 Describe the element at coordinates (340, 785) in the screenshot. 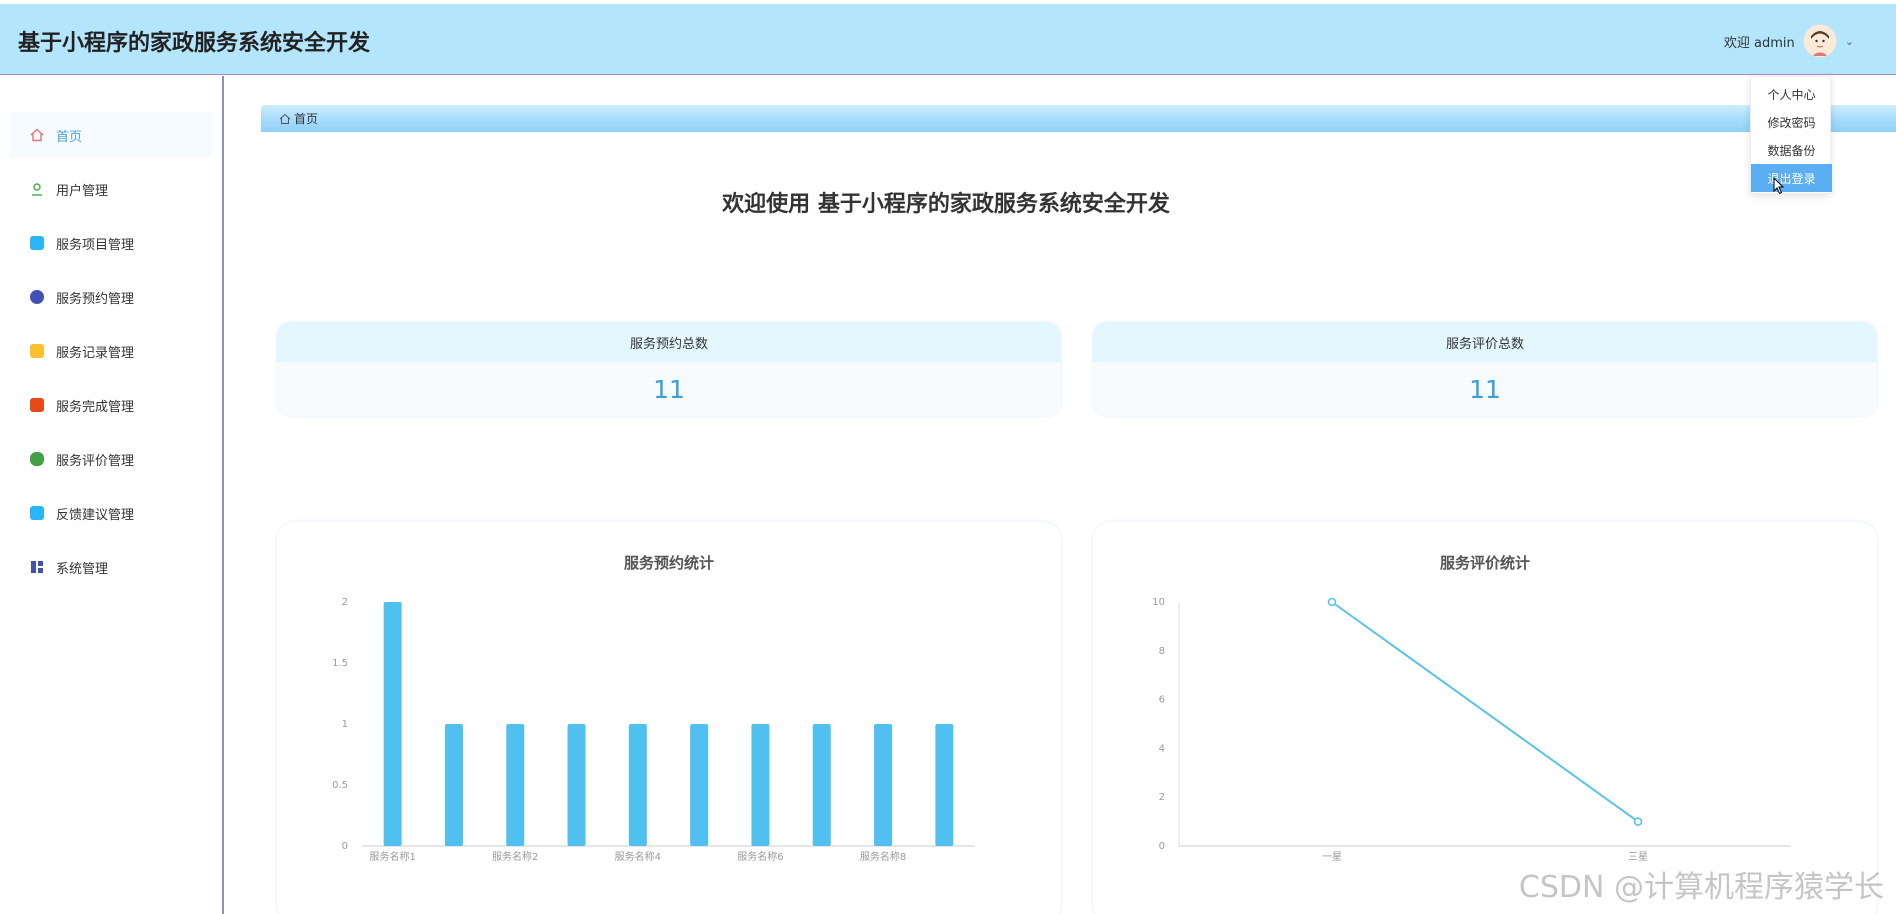

I see `y-tick-label: 0.5` at that location.